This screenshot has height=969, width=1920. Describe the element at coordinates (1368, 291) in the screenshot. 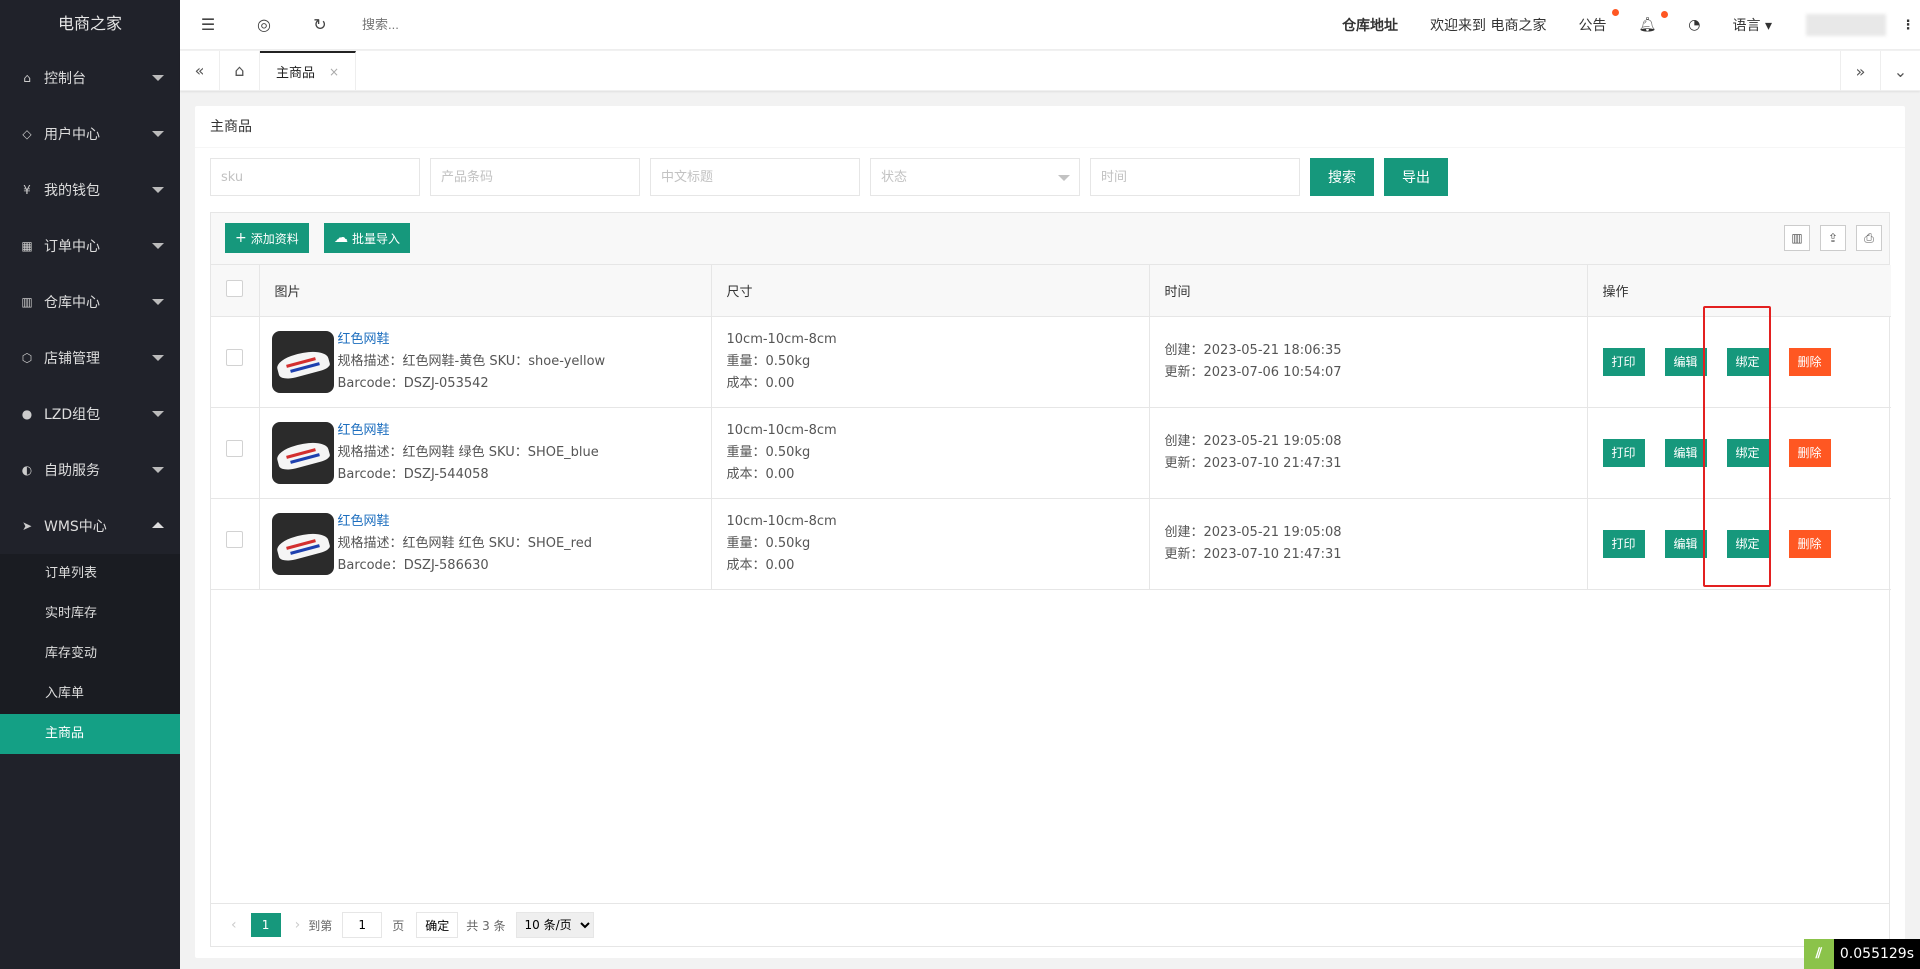

I see `column-header-time: 时间` at that location.